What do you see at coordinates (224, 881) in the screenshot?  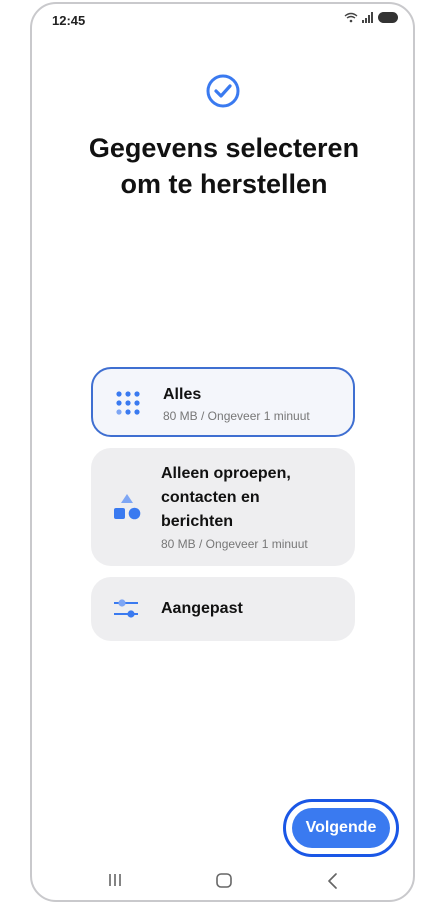 I see `home-icon` at bounding box center [224, 881].